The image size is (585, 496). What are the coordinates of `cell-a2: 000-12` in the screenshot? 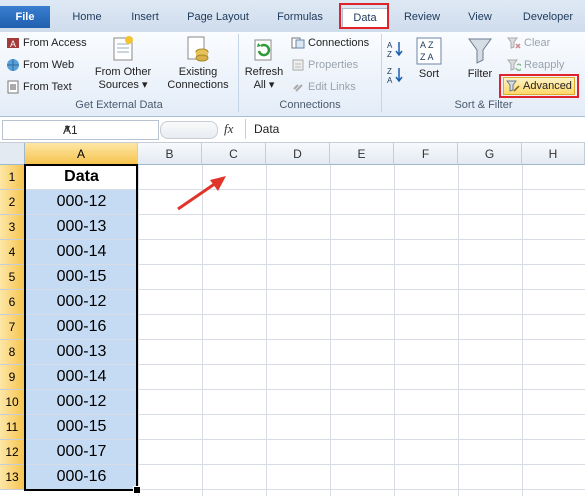 It's located at (81, 202).